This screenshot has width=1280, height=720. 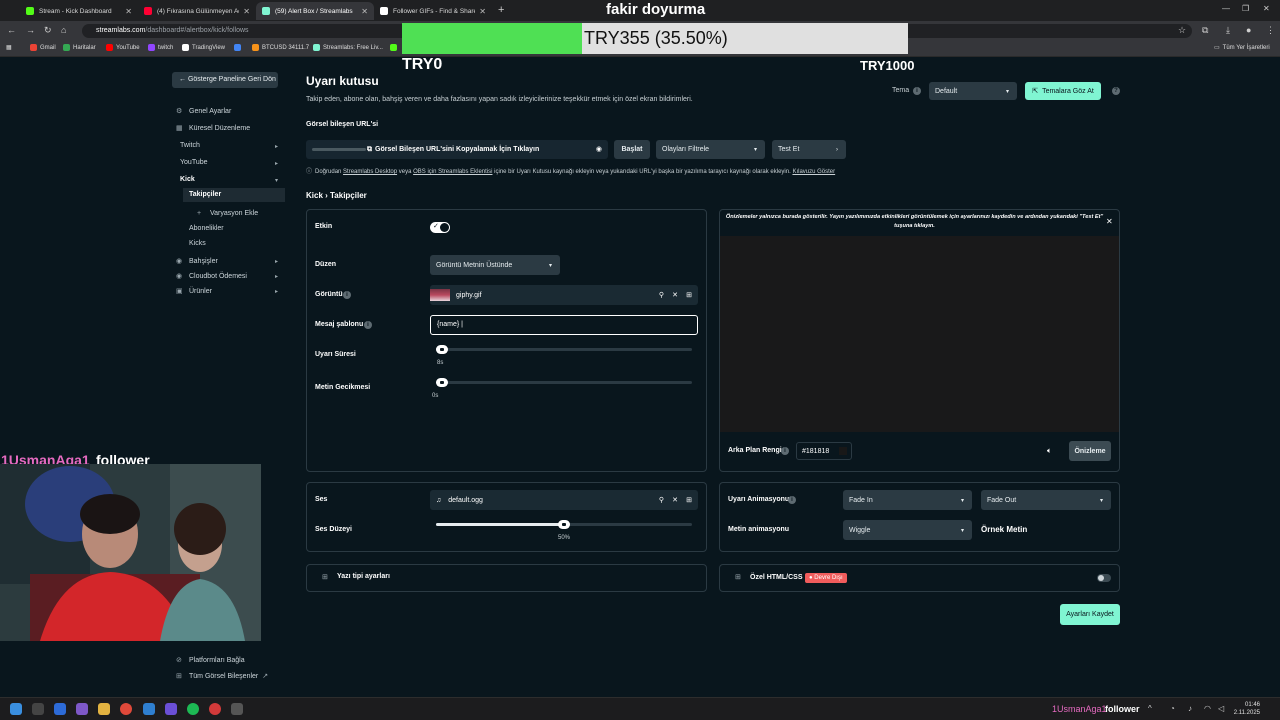 I want to click on sidebar-item-products: ▣ Ürünler, so click(x=194, y=291).